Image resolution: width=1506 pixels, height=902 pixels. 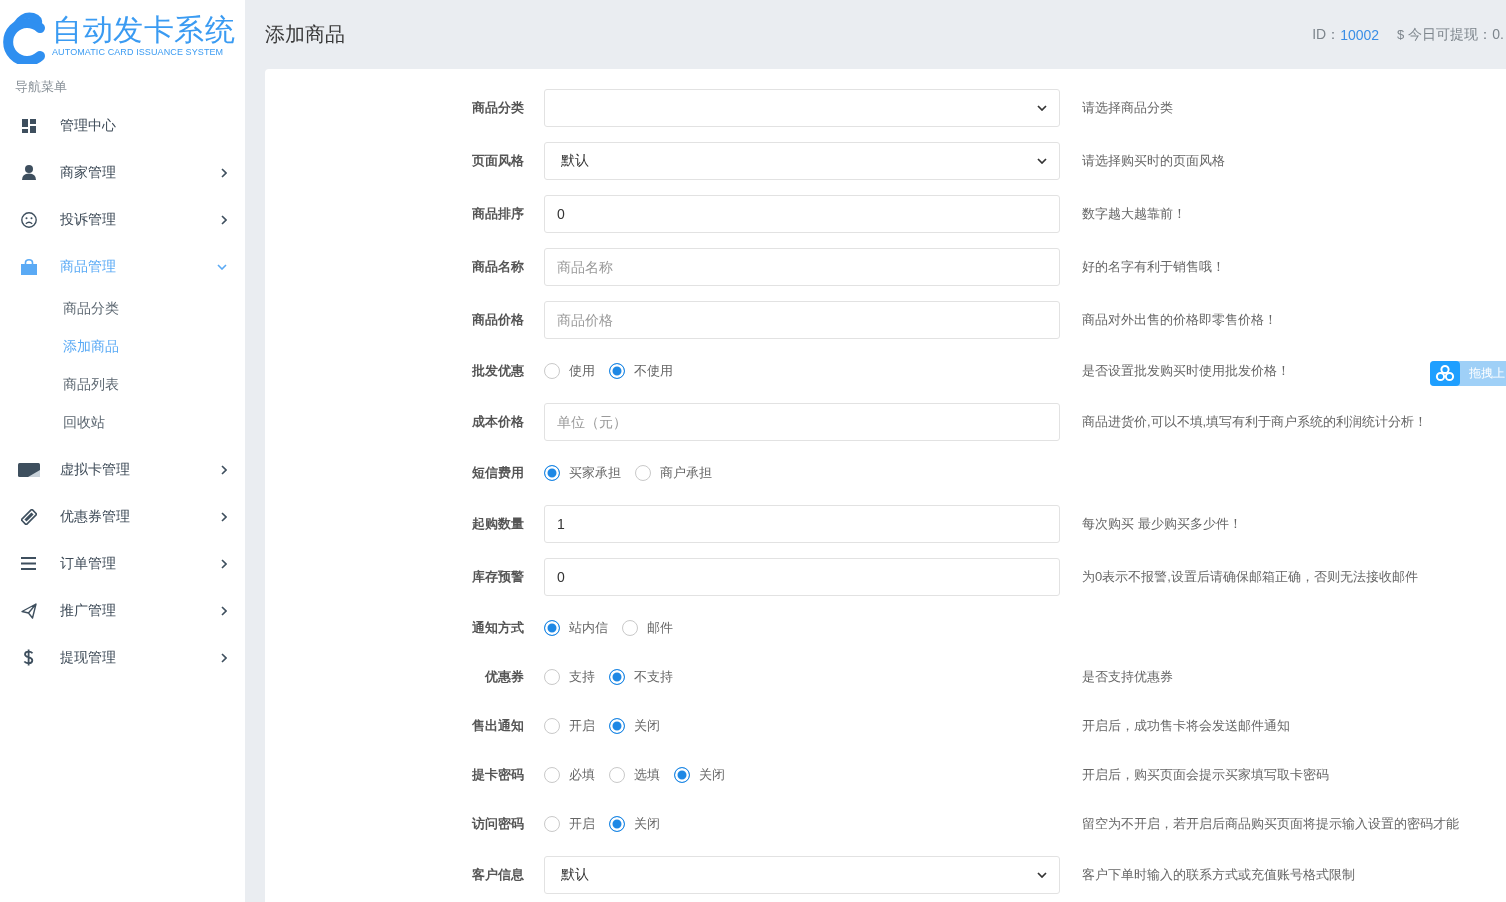 What do you see at coordinates (660, 628) in the screenshot?
I see `radio-label: 邮件` at bounding box center [660, 628].